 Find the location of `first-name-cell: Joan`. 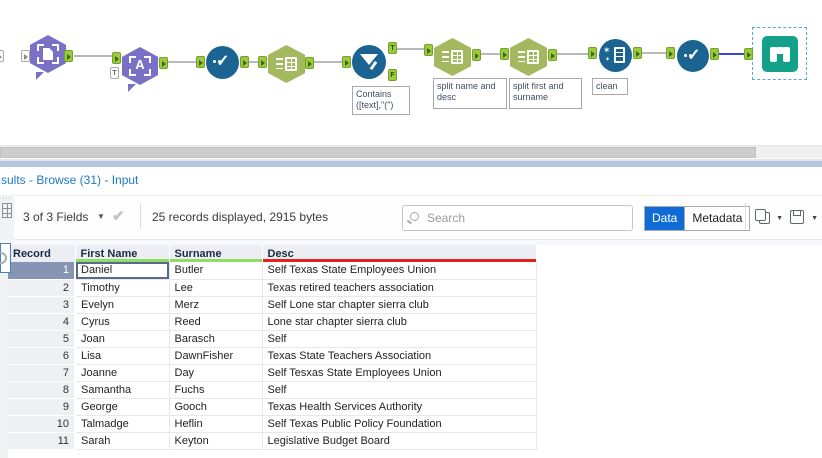

first-name-cell: Joan is located at coordinates (122, 339).